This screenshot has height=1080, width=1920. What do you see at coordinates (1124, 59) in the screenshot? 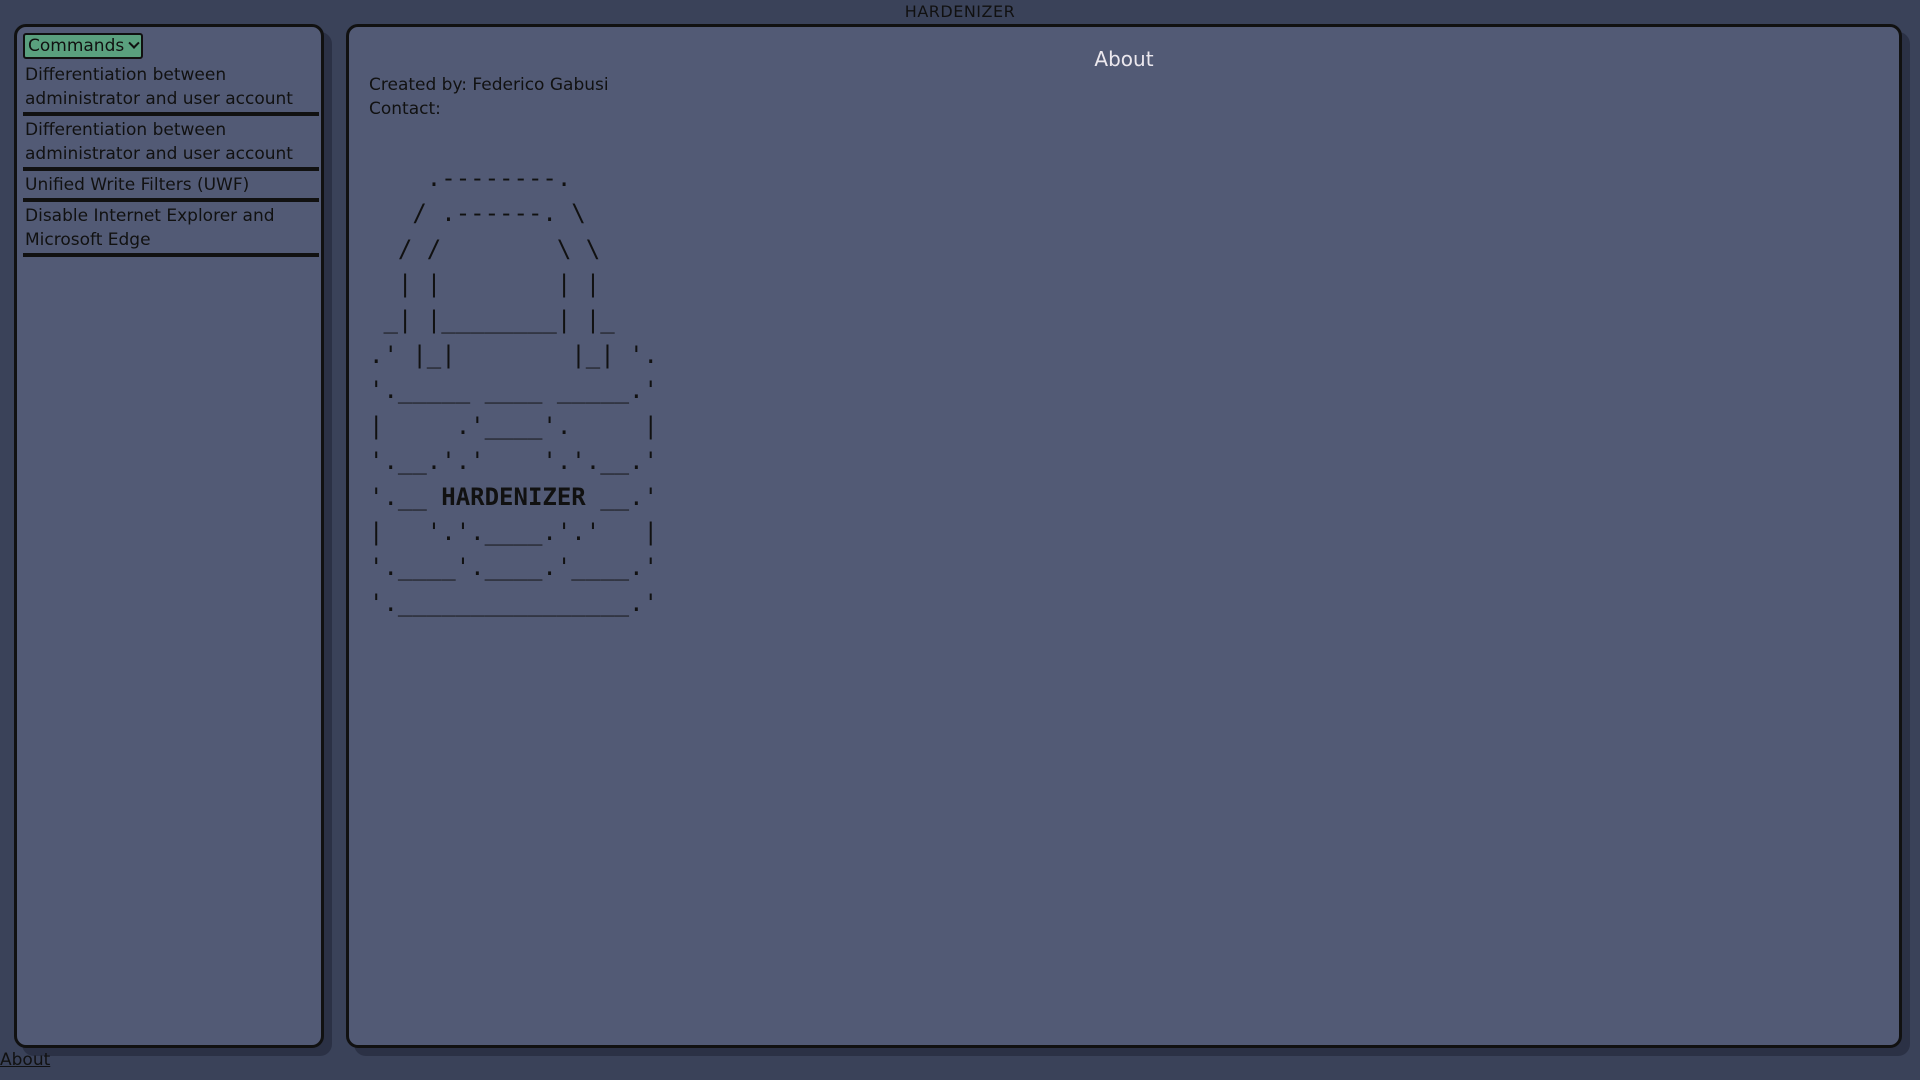
I see `page-title: About` at bounding box center [1124, 59].